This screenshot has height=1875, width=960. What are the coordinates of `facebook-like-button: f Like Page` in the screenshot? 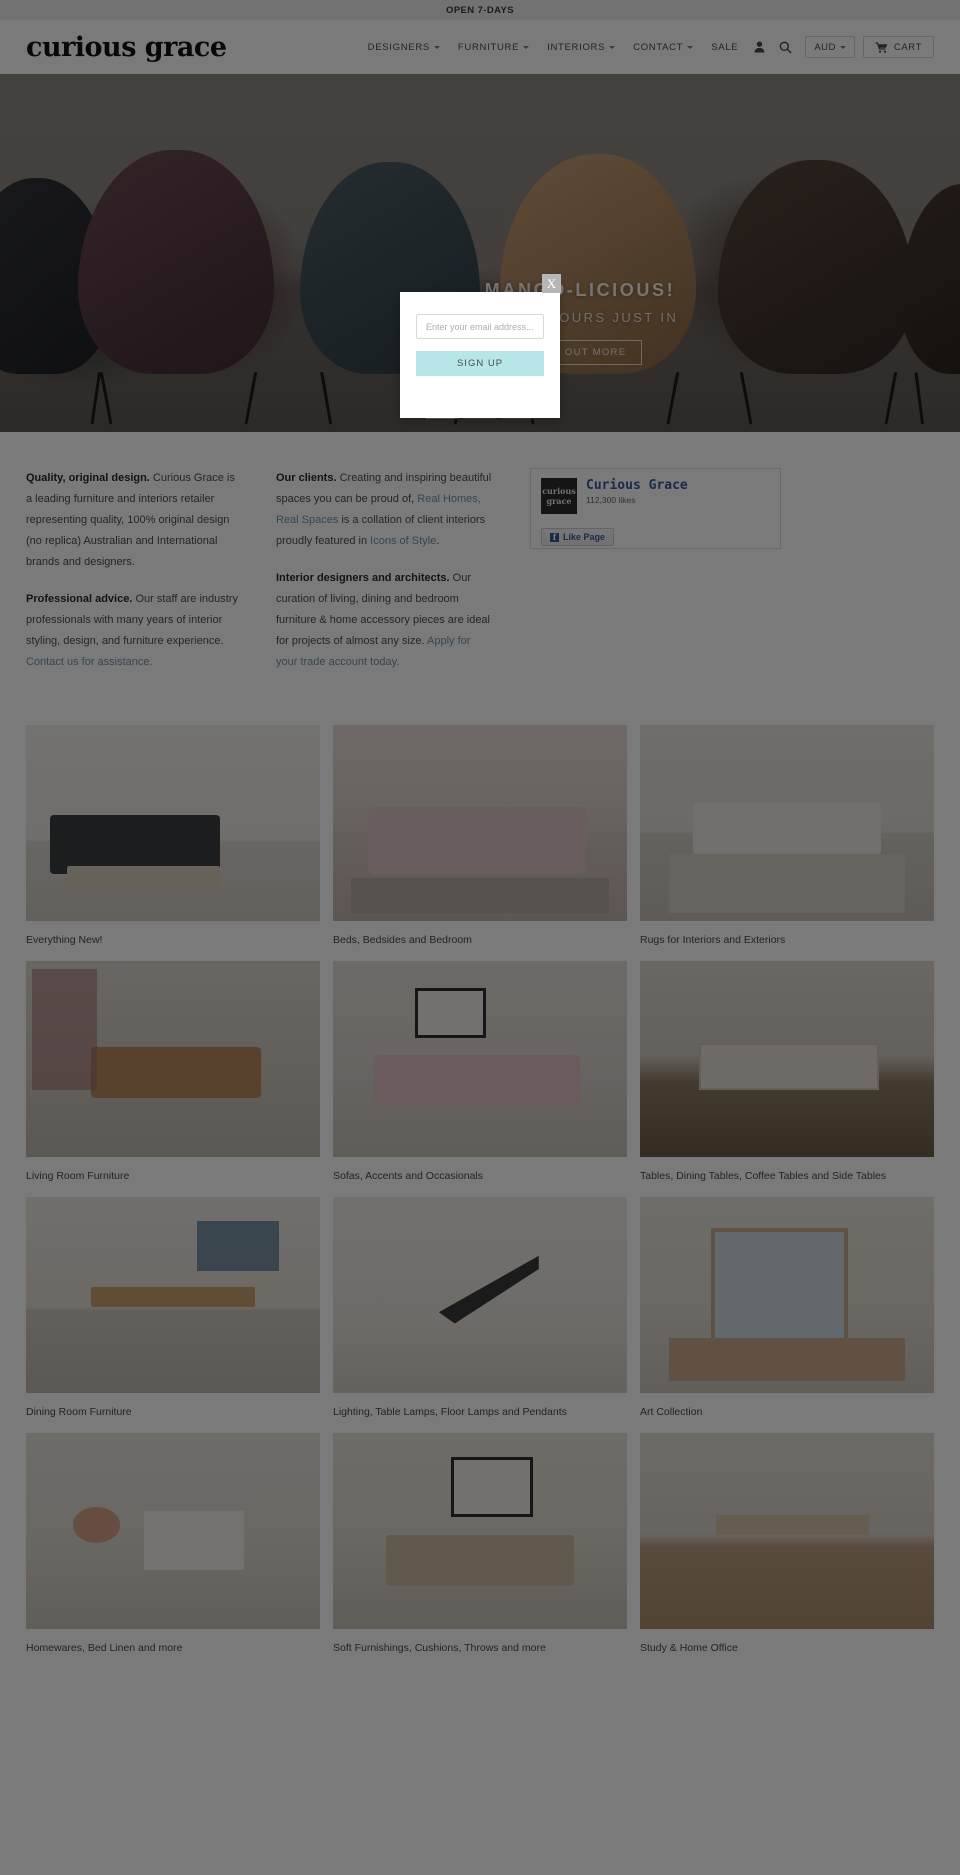 It's located at (578, 537).